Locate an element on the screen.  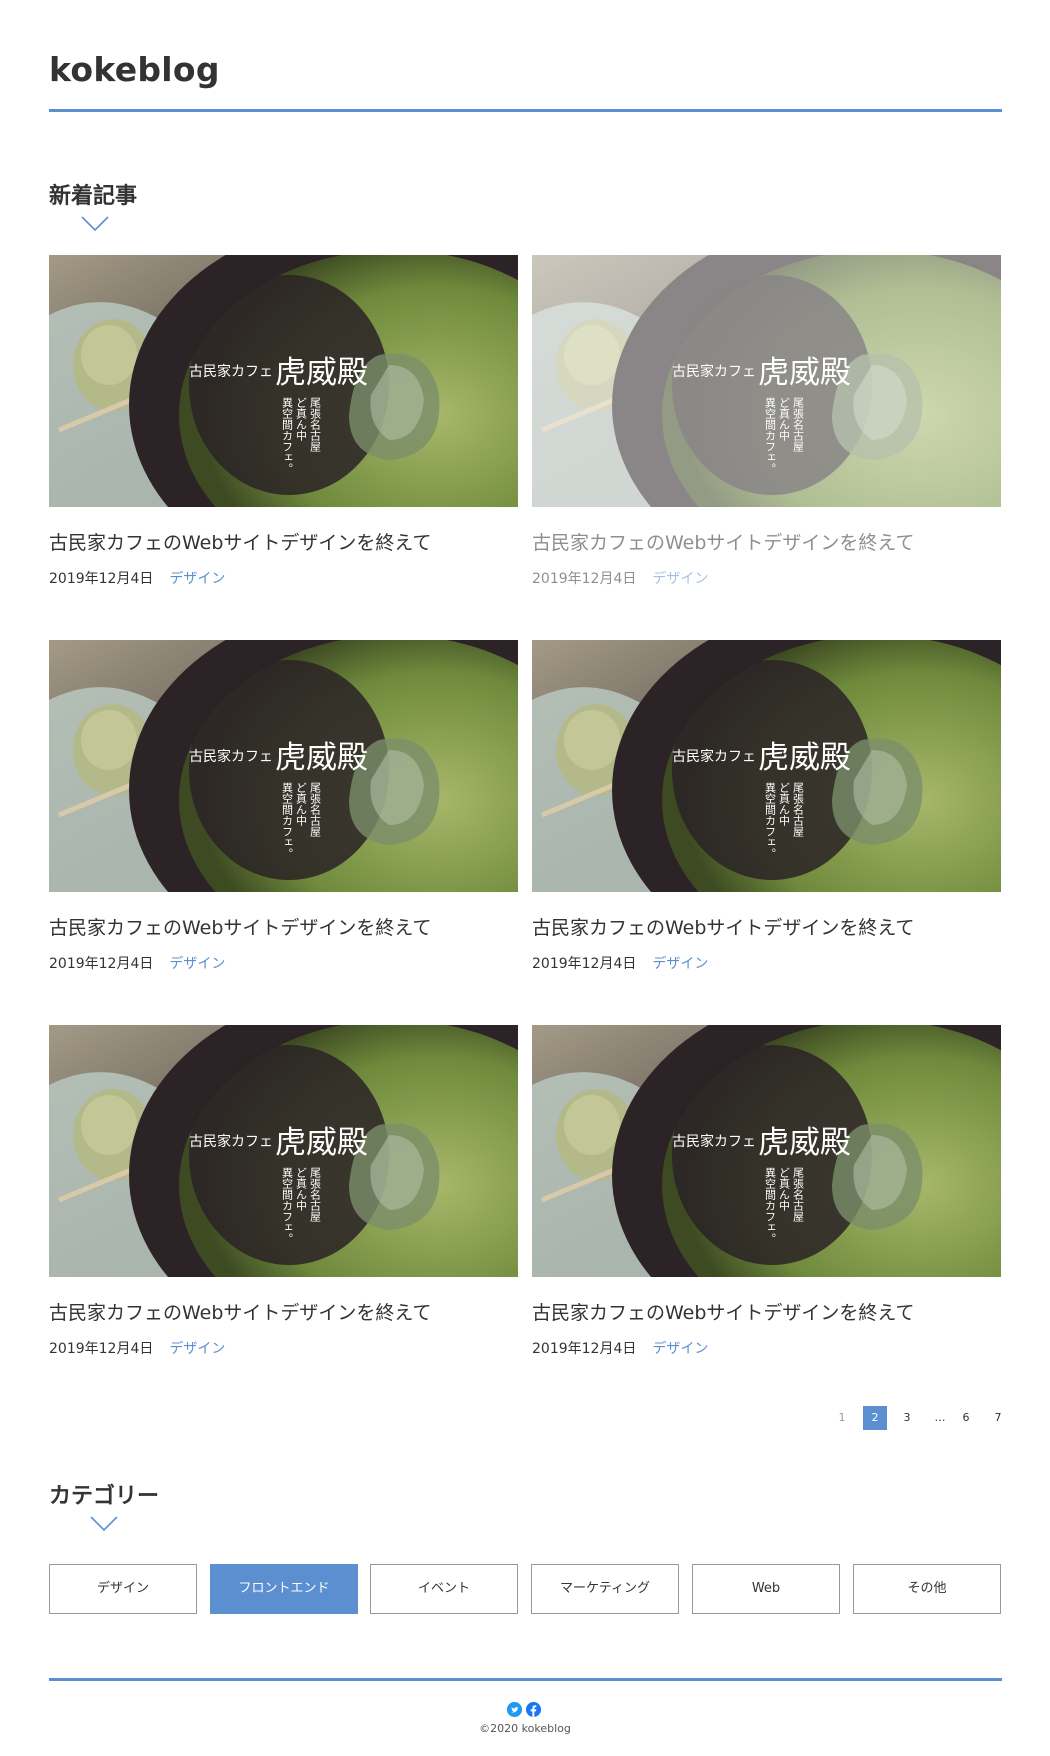
categories-heading: カテゴリー is located at coordinates (104, 1496).